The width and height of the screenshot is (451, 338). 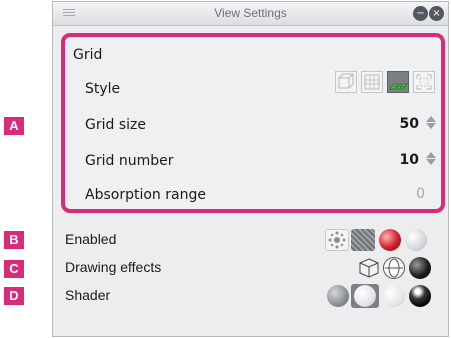 What do you see at coordinates (407, 124) in the screenshot?
I see `grid-size-value: 50` at bounding box center [407, 124].